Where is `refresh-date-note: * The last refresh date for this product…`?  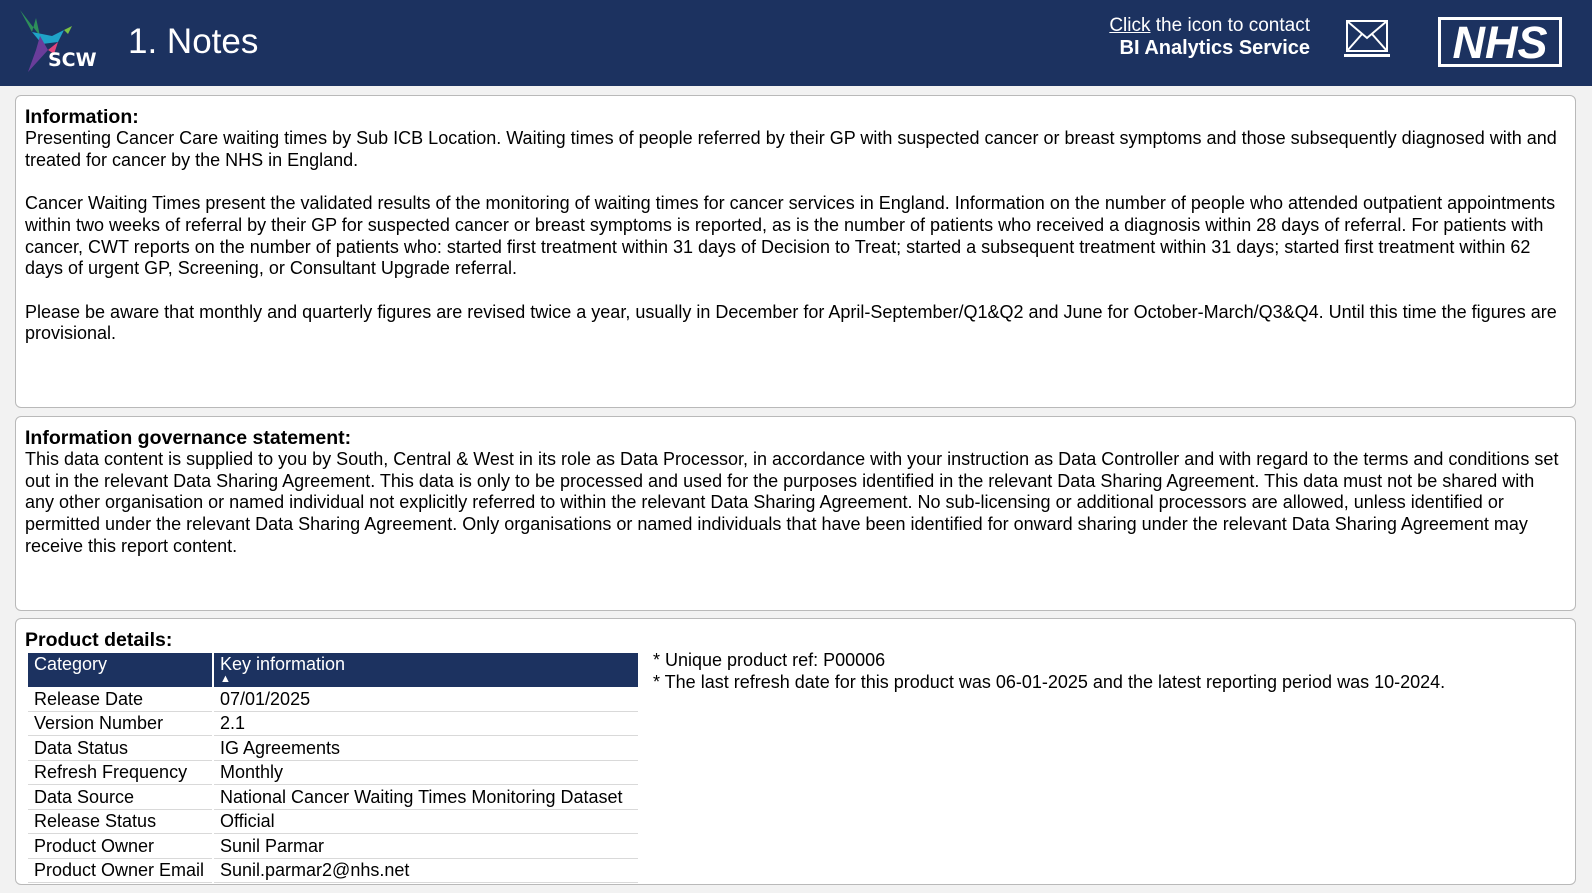 refresh-date-note: * The last refresh date for this product… is located at coordinates (1049, 682).